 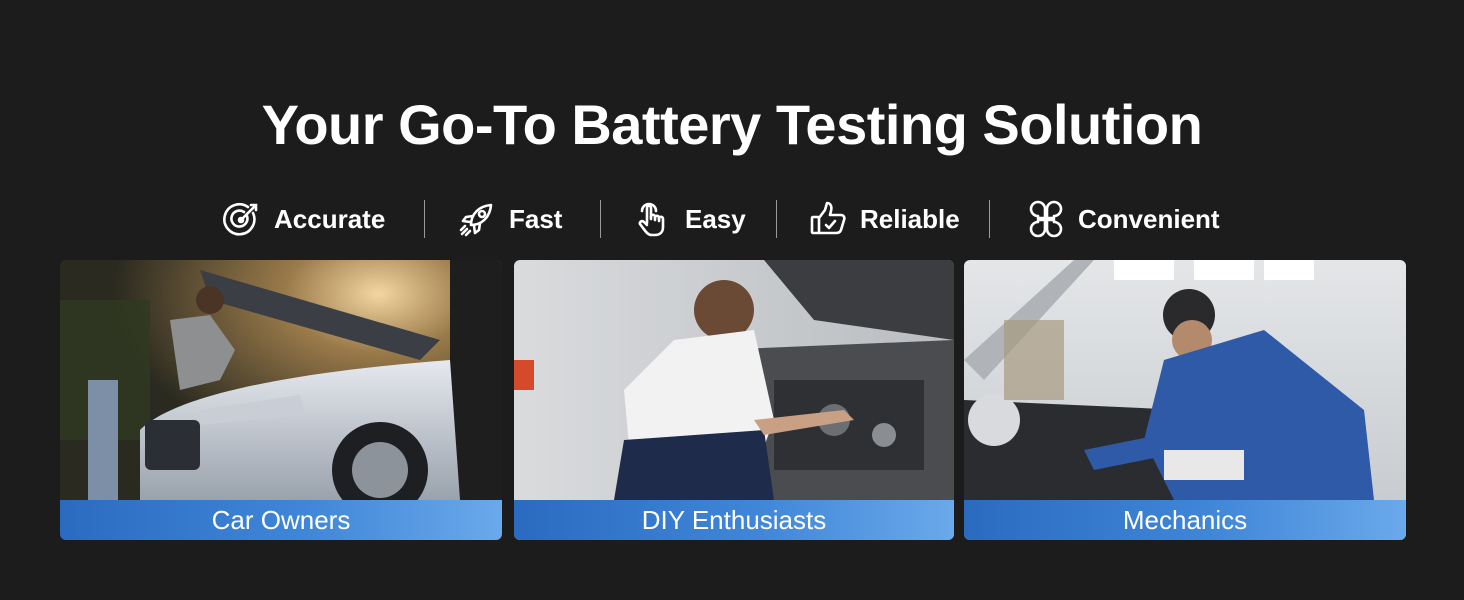 What do you see at coordinates (281, 520) in the screenshot?
I see `card-caption: Car Owners` at bounding box center [281, 520].